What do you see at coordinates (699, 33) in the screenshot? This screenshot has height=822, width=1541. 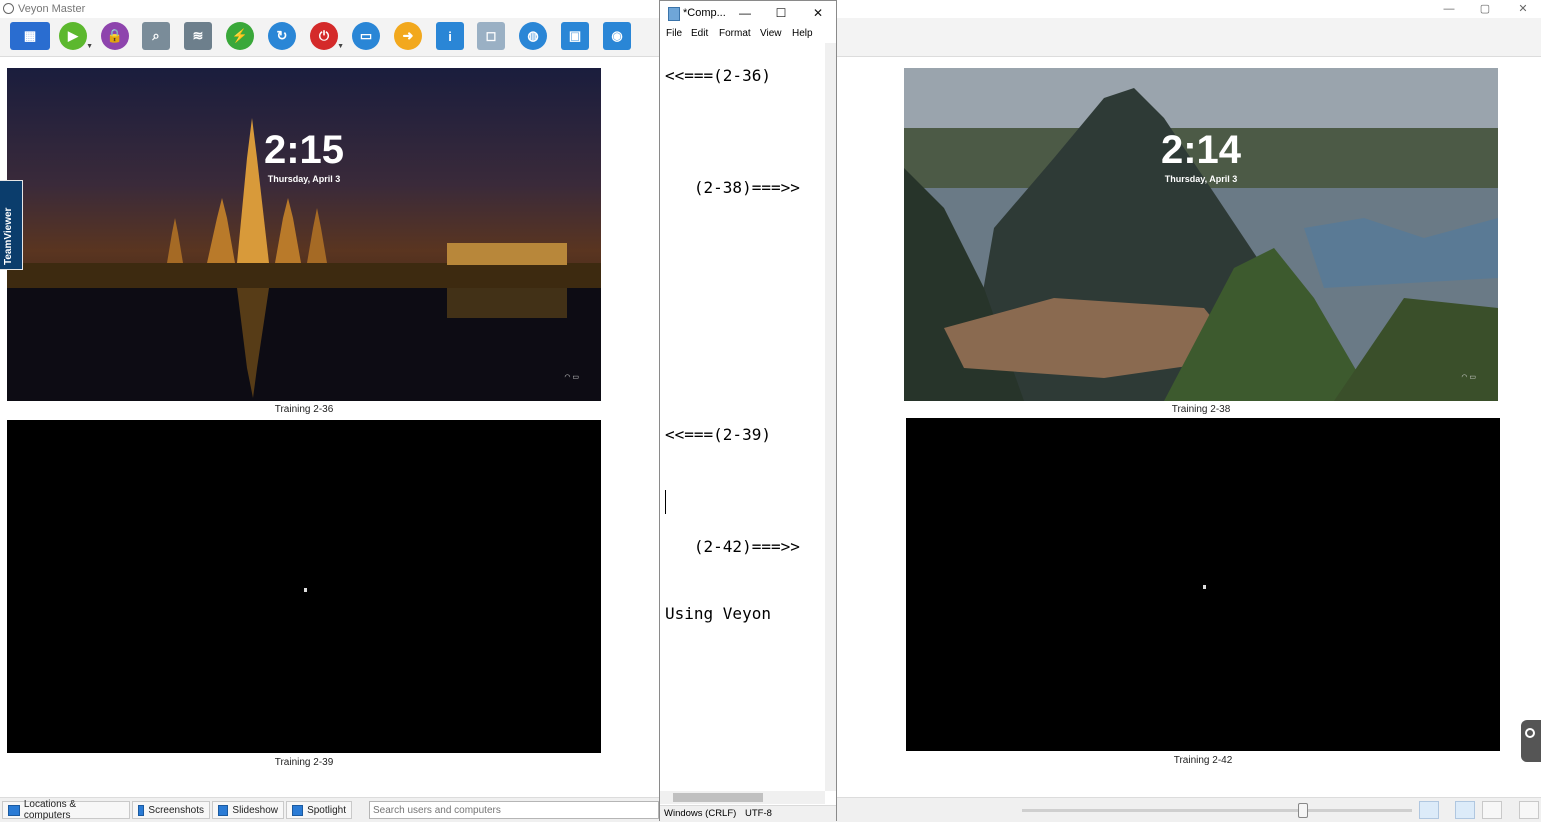 I see `menu-edit: Edit` at bounding box center [699, 33].